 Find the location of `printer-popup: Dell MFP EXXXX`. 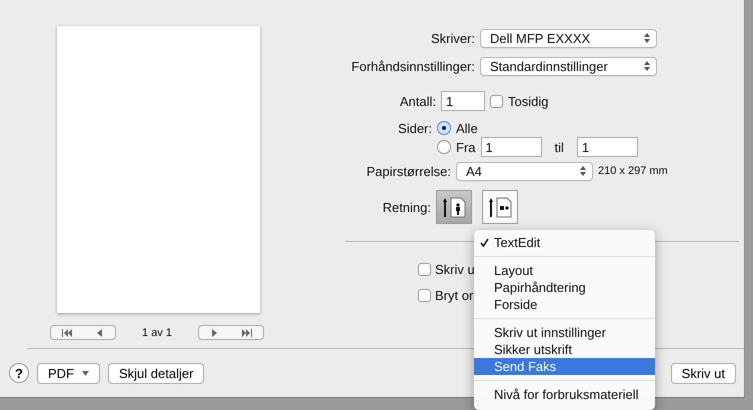

printer-popup: Dell MFP EXXXX is located at coordinates (568, 38).